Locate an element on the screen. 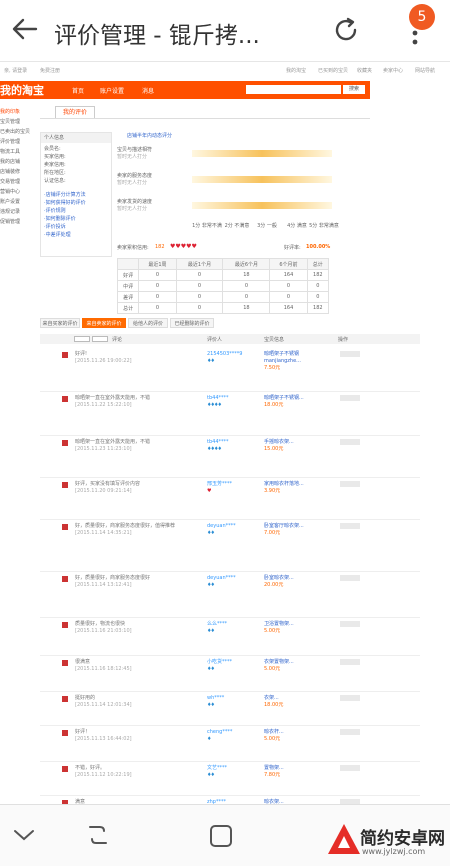 This screenshot has width=450, height=866. left-menu-item: 账户设置 is located at coordinates (20, 203).